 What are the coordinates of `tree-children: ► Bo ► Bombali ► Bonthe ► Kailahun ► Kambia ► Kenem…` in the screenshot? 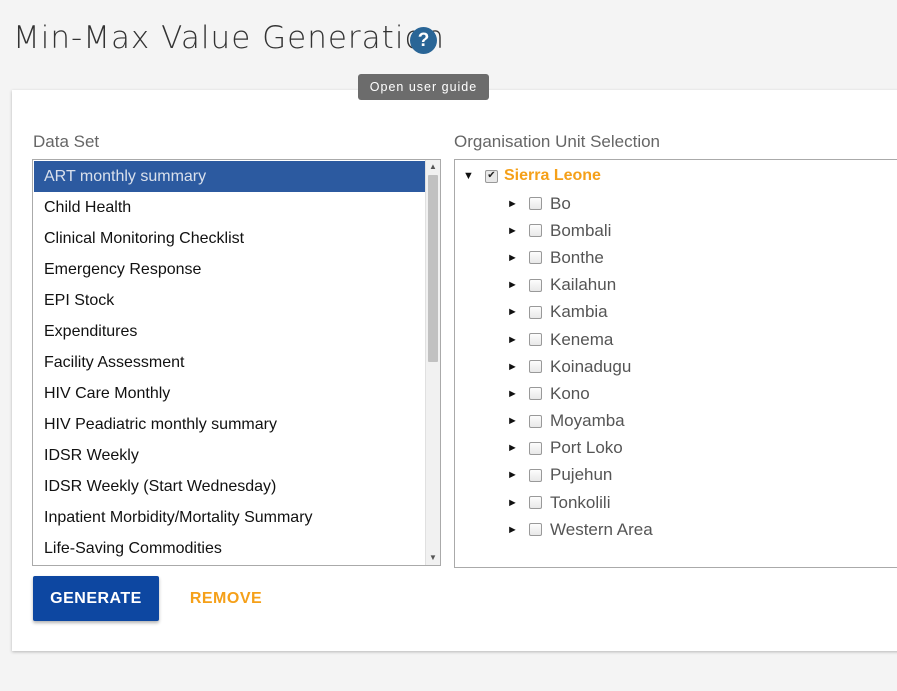 It's located at (580, 366).